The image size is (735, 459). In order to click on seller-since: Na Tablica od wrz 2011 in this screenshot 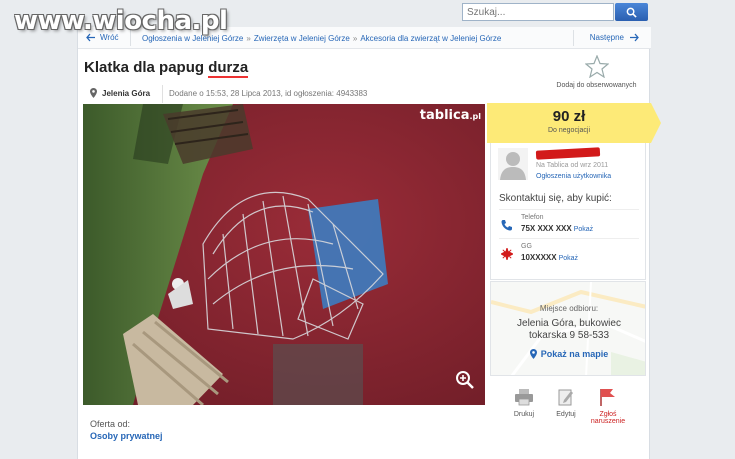, I will do `click(572, 165)`.